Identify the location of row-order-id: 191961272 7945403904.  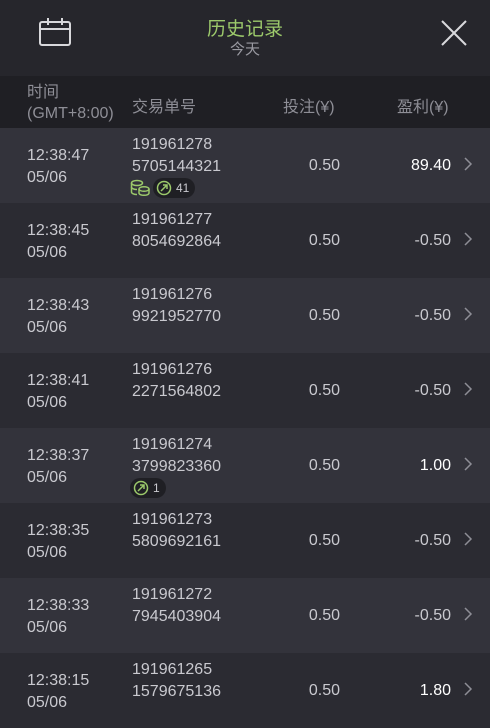
(176, 606).